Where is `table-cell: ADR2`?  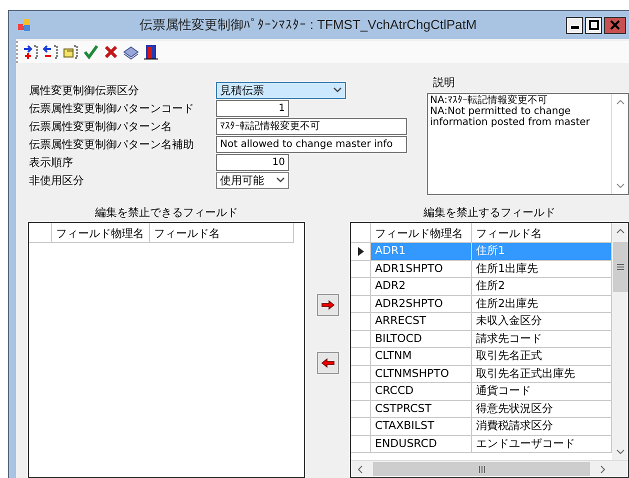
table-cell: ADR2 is located at coordinates (421, 287).